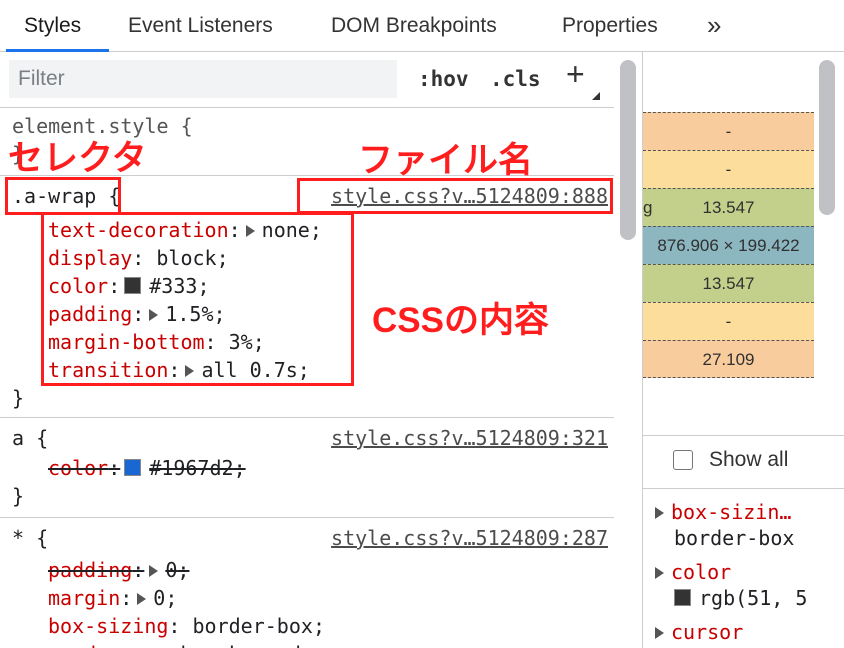 This screenshot has height=648, width=844. What do you see at coordinates (18, 538) in the screenshot?
I see `selector-text: *` at bounding box center [18, 538].